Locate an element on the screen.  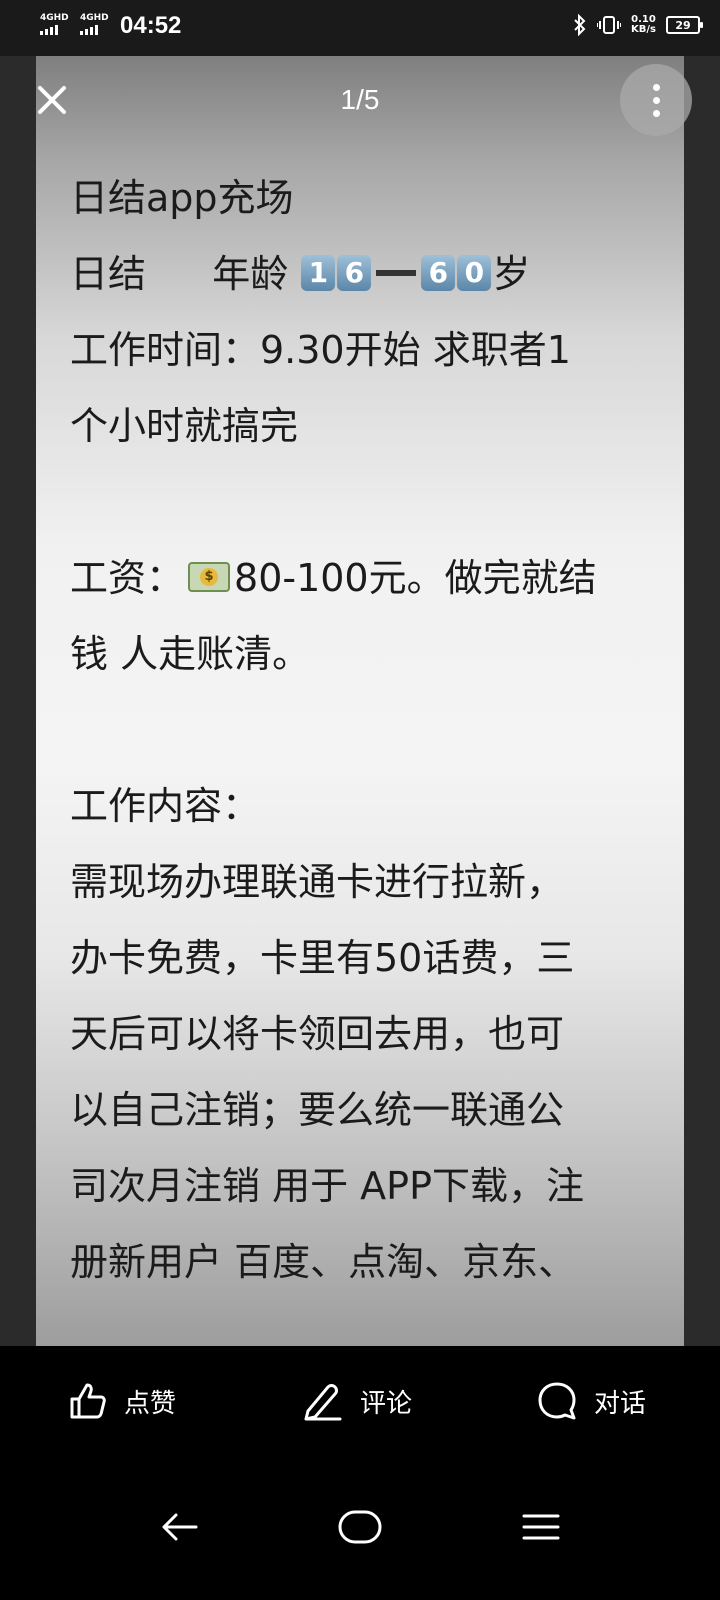
text-line: 需现场办理联通卡进行拉新， is located at coordinates (317, 882).